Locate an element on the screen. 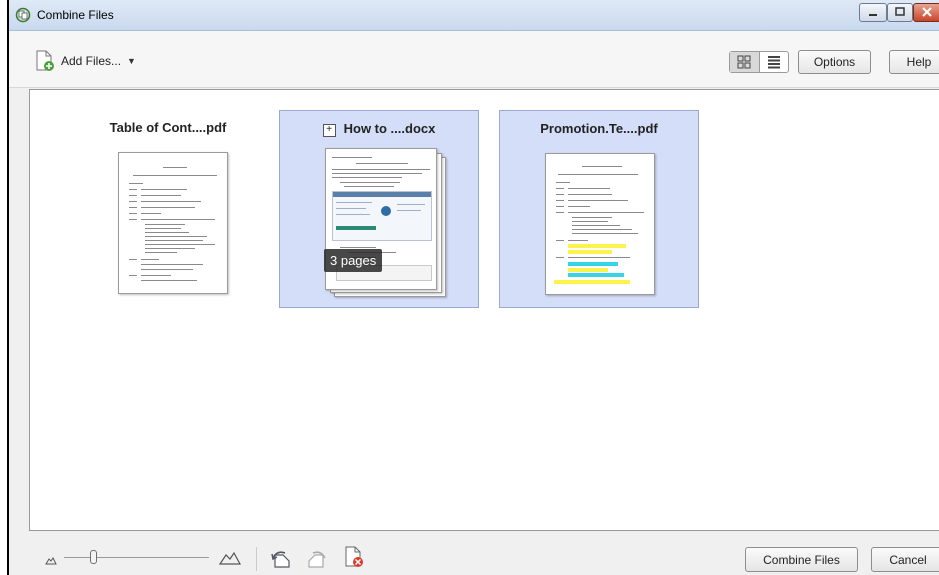 Image resolution: width=939 pixels, height=575 pixels. file-name: Promotion.Te....pdf is located at coordinates (599, 128).